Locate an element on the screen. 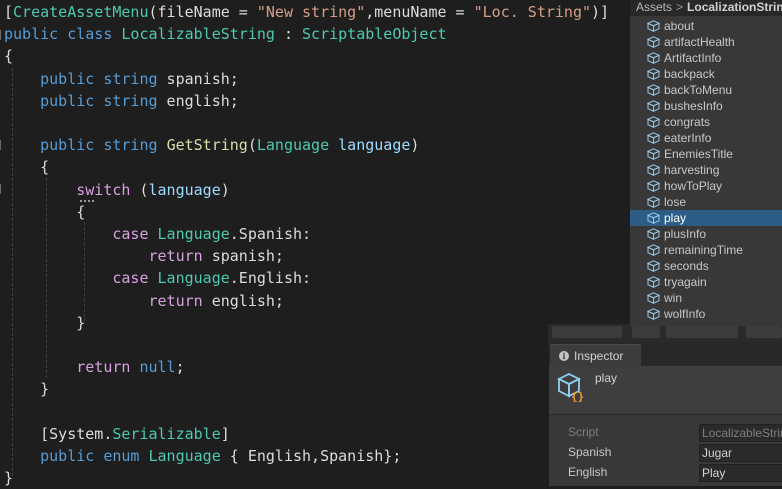 The height and width of the screenshot is (489, 782). code-token: english; is located at coordinates (198, 100).